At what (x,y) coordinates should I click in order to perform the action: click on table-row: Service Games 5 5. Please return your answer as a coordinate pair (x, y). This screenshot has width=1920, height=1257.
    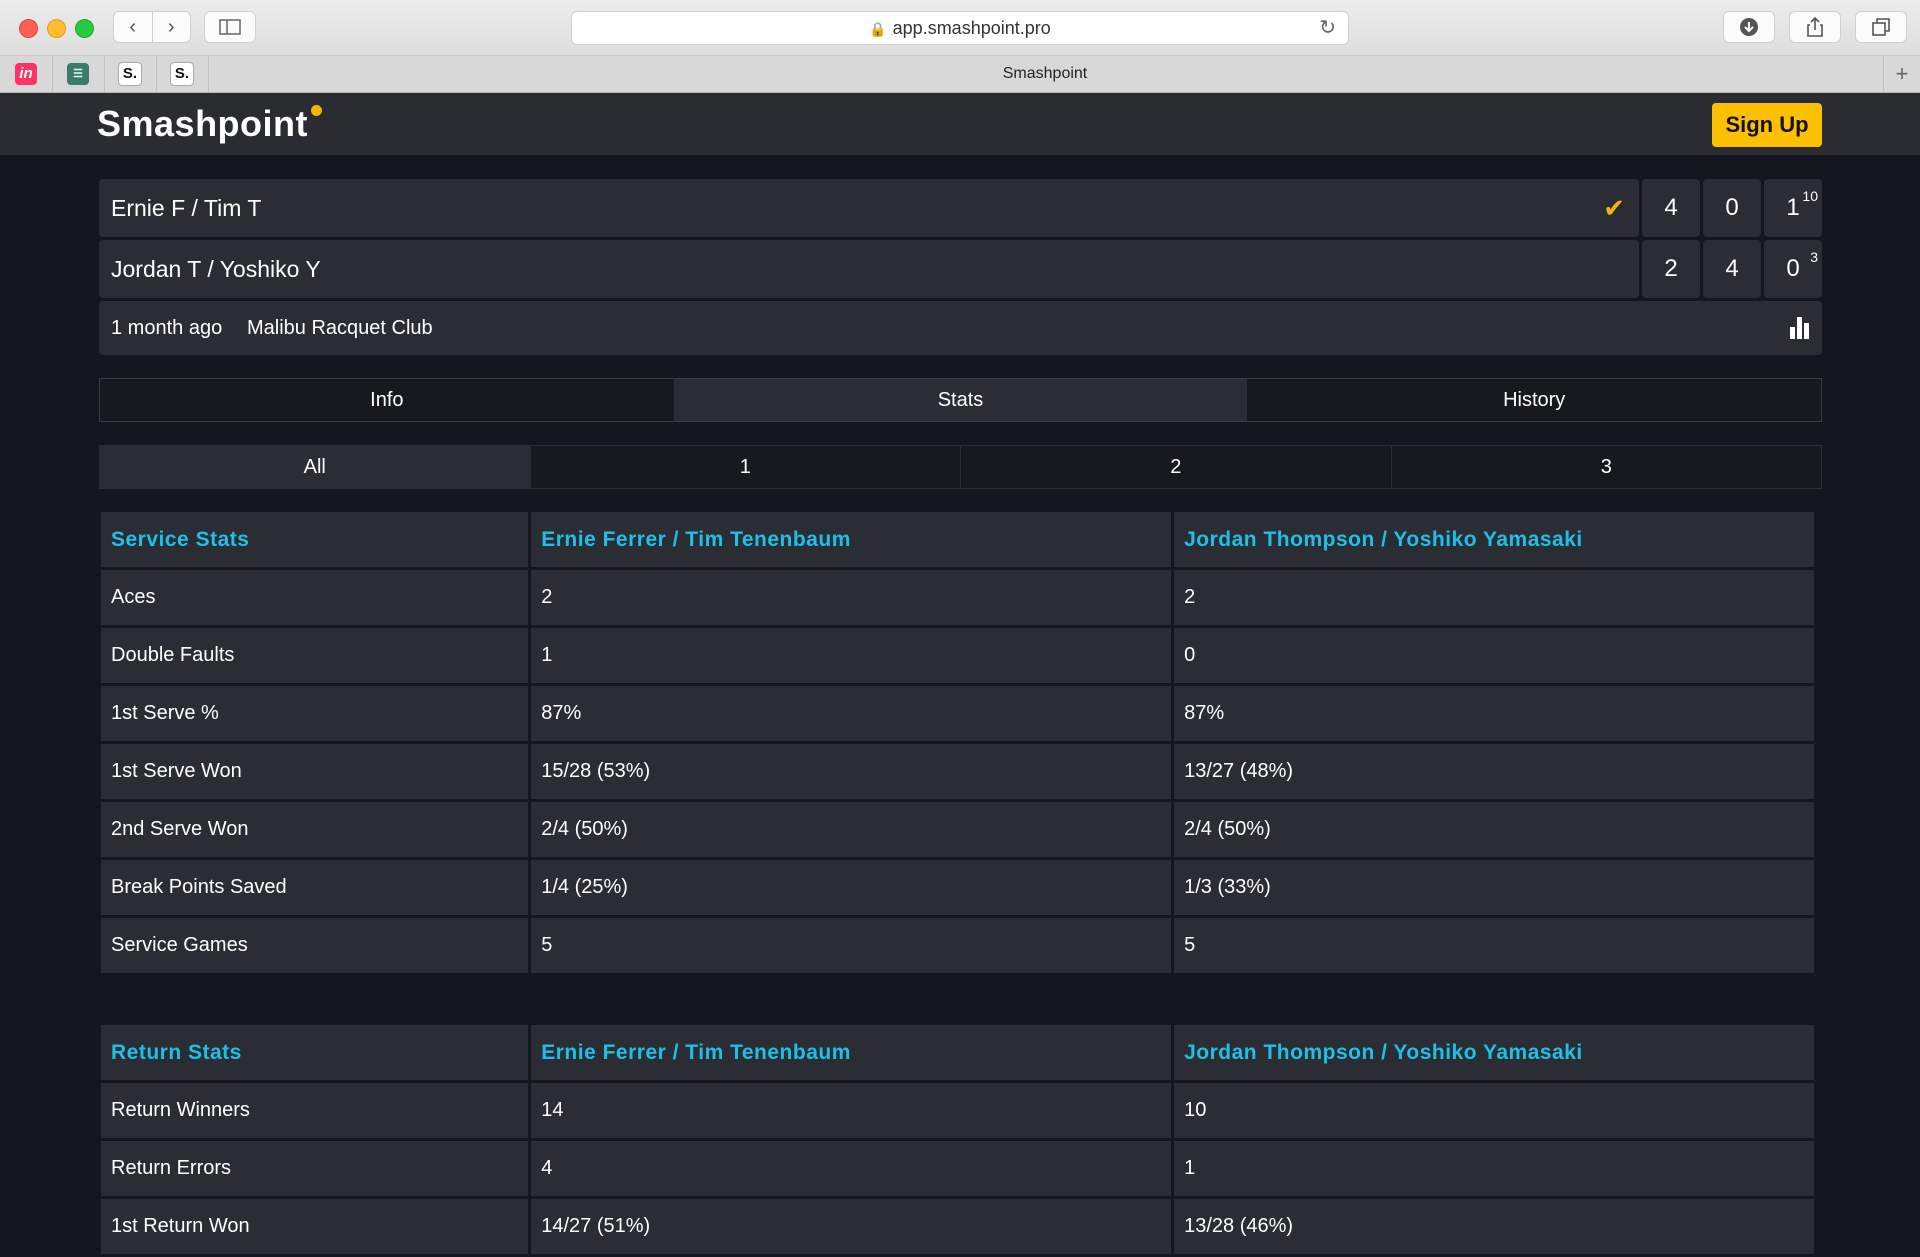
    Looking at the image, I should click on (957, 945).